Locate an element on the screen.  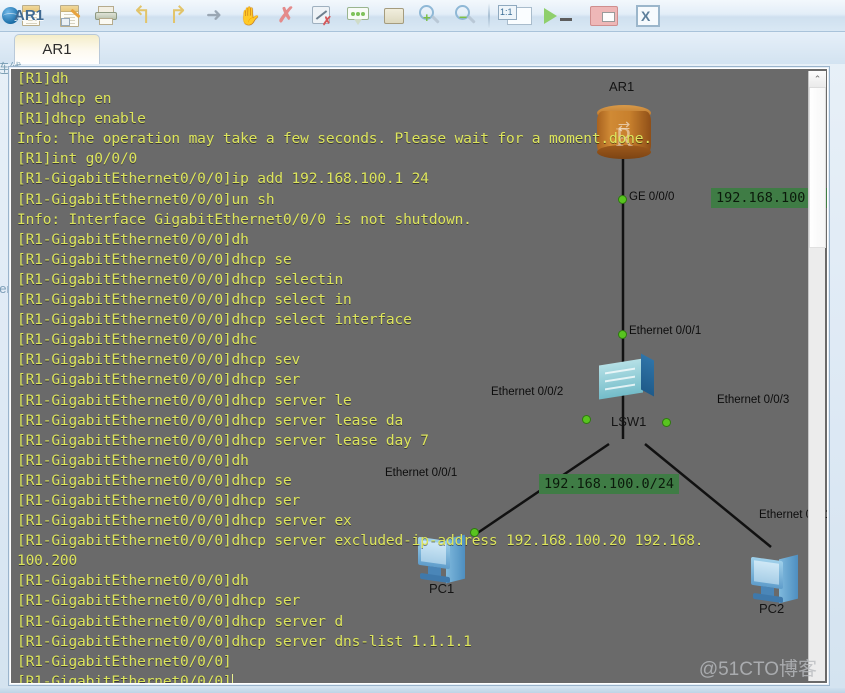
text-cursor is located at coordinates (232, 678).